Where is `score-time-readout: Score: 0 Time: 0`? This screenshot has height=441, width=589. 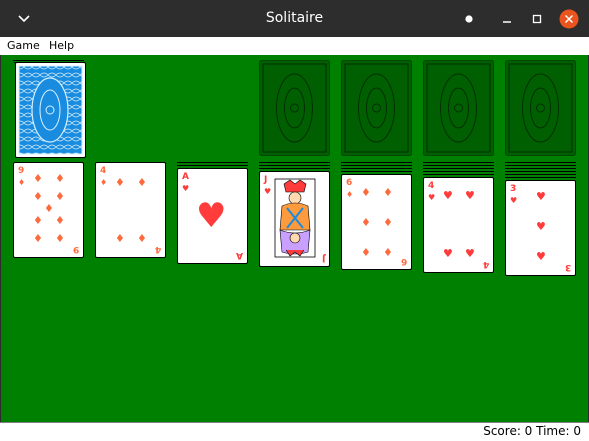 score-time-readout: Score: 0 Time: 0 is located at coordinates (532, 431).